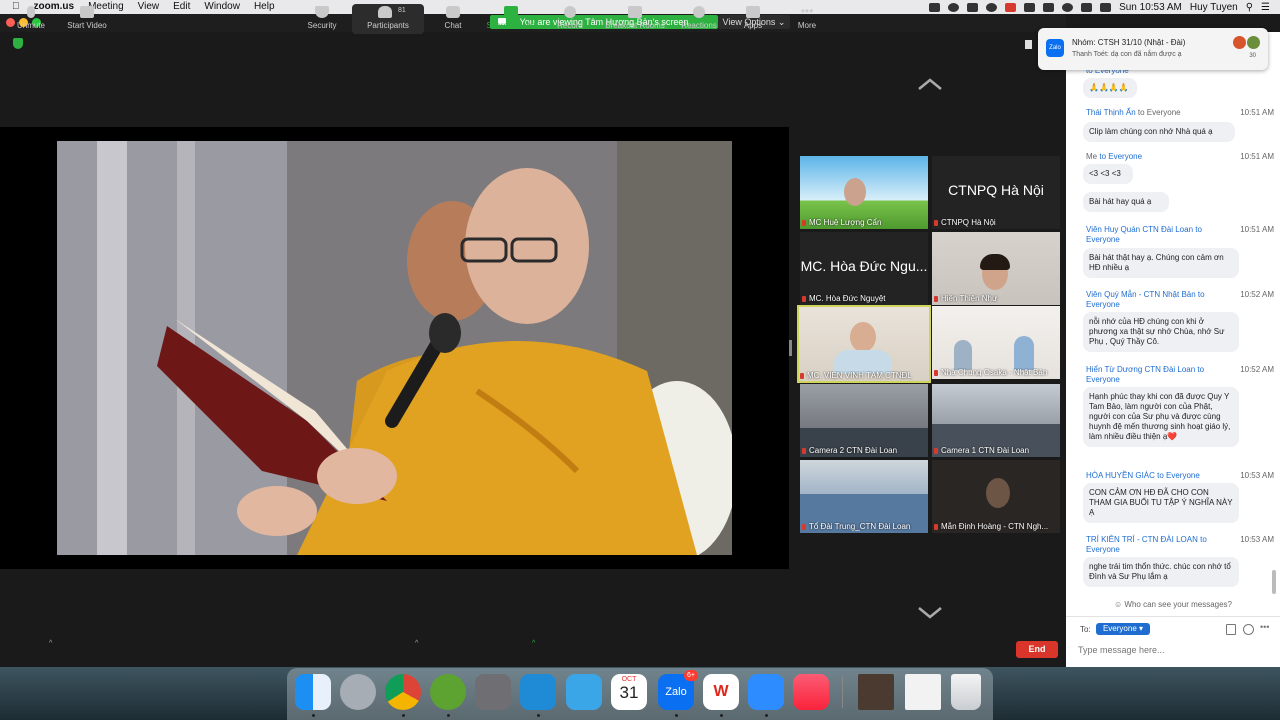  I want to click on audio-options-caret-icon: ^, so click(50, 643).